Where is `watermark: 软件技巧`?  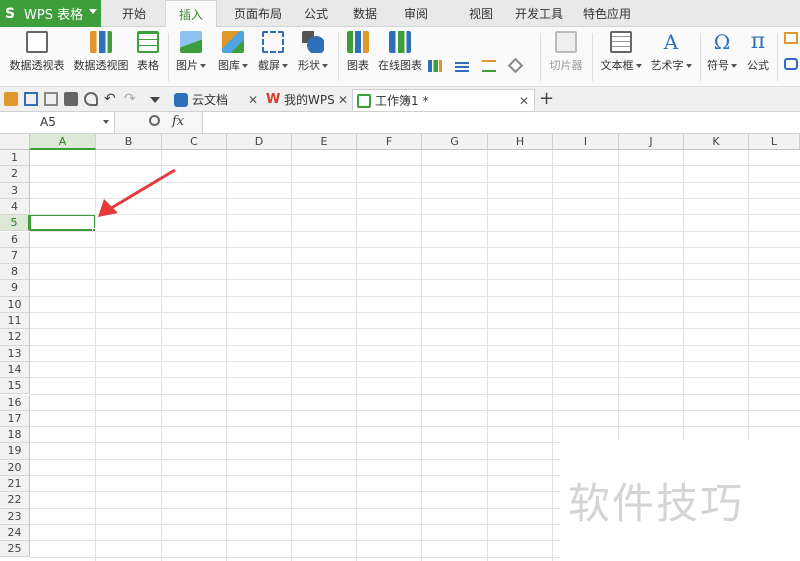 watermark: 软件技巧 is located at coordinates (680, 500).